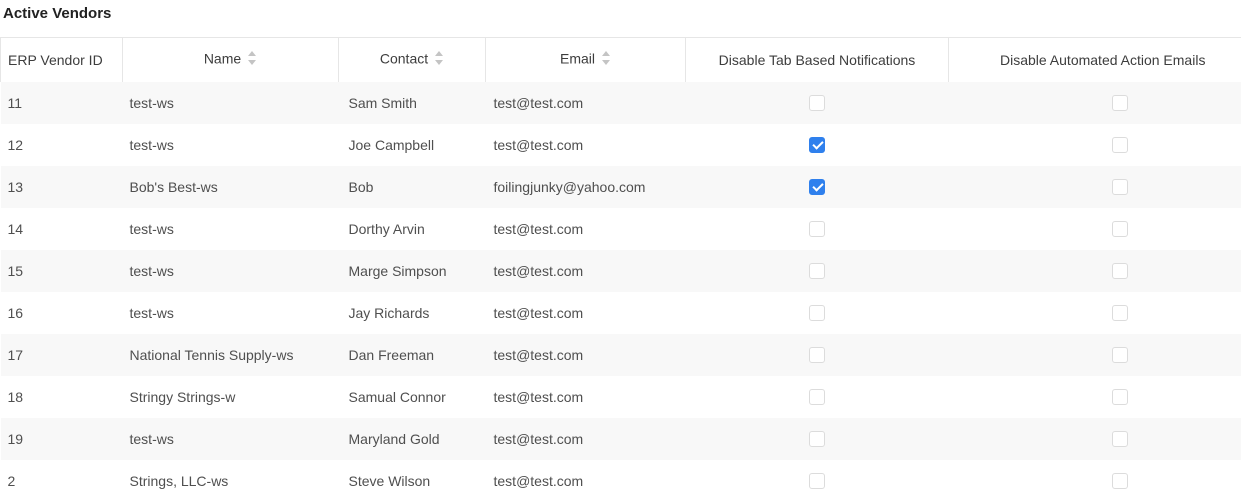 The height and width of the screenshot is (494, 1241). Describe the element at coordinates (15, 186) in the screenshot. I see `erp-vendor-id-cell: 13` at that location.